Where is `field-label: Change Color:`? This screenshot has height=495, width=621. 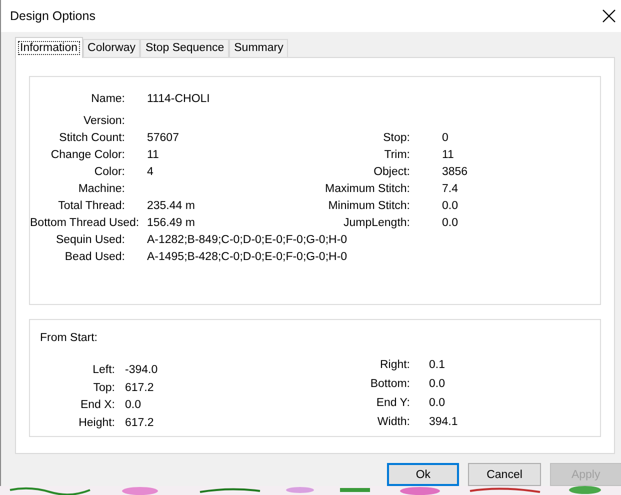 field-label: Change Color: is located at coordinates (88, 155).